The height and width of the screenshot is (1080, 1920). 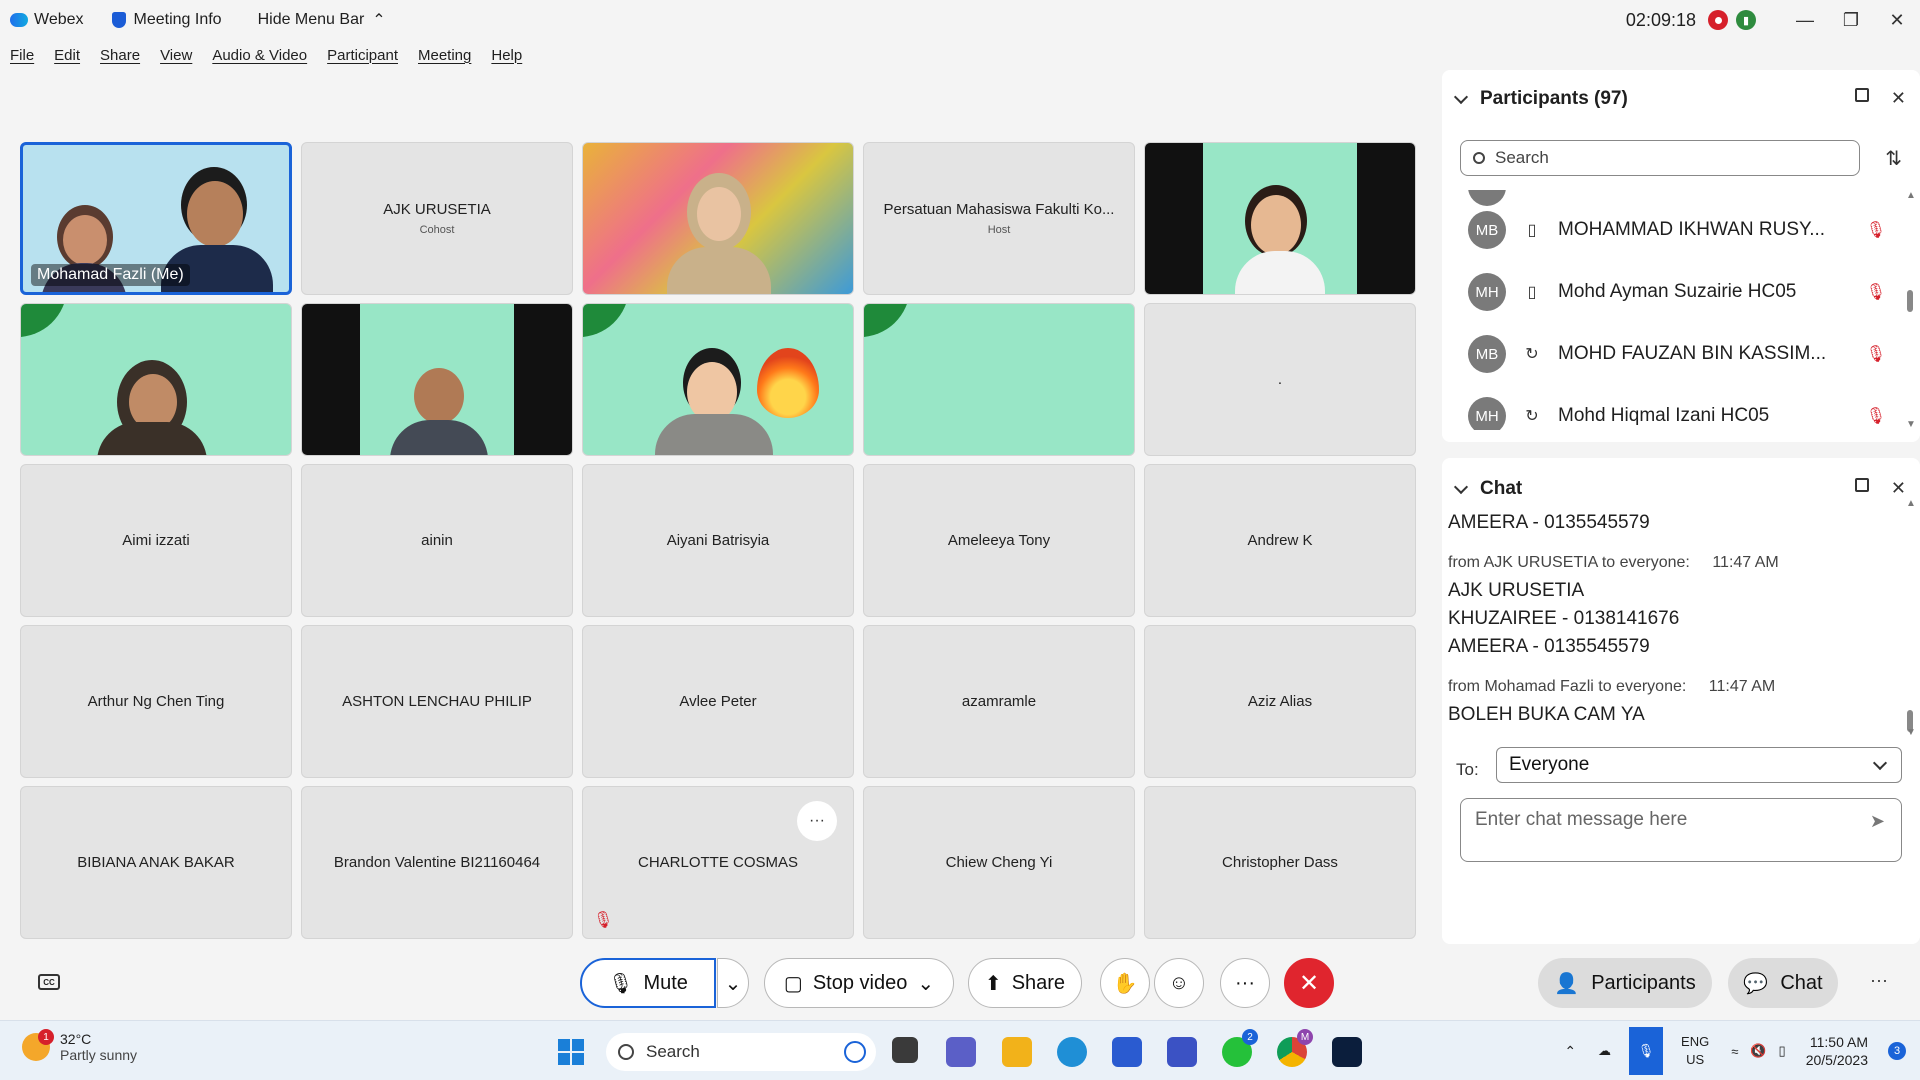 I want to click on share-button: ⬆ Share, so click(x=1025, y=983).